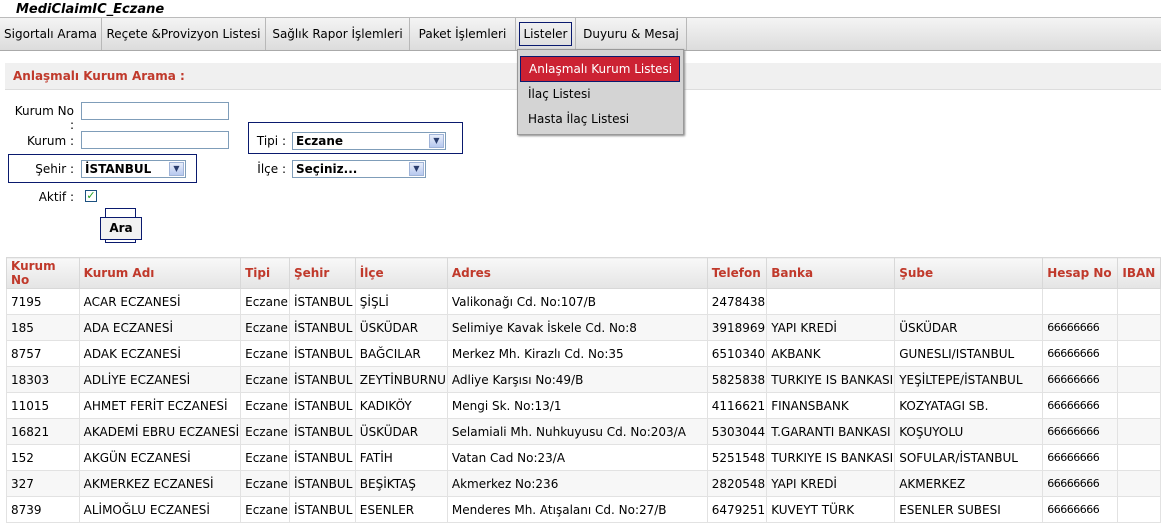  Describe the element at coordinates (969, 301) in the screenshot. I see `col-sube-cell` at that location.